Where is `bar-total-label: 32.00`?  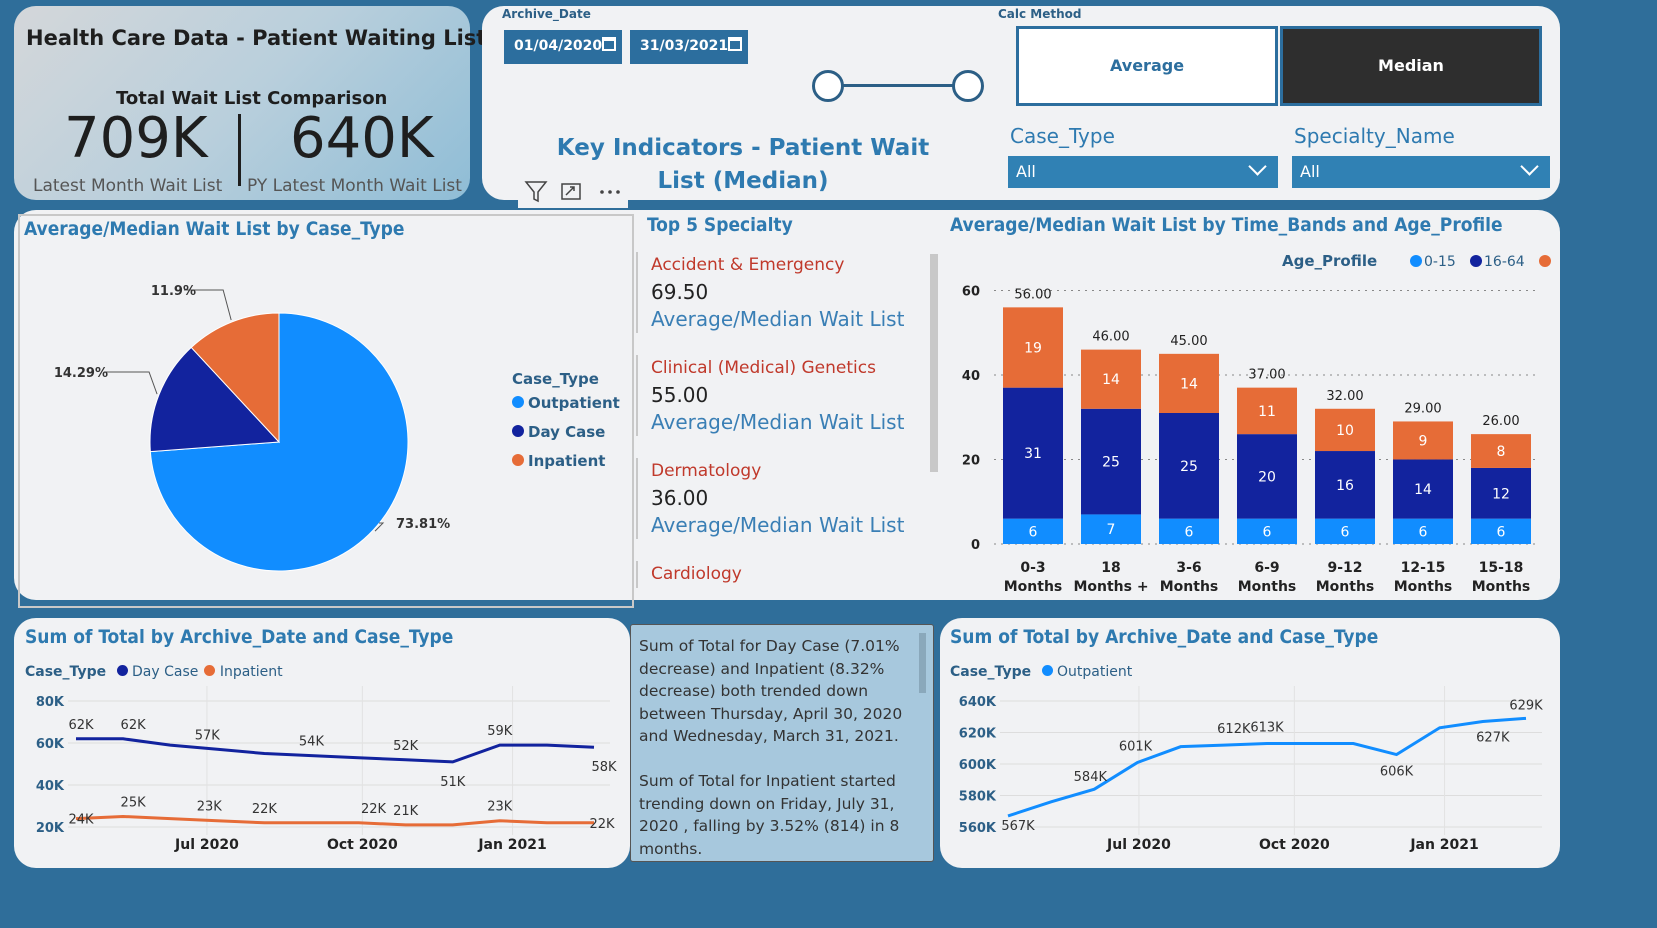 bar-total-label: 32.00 is located at coordinates (1344, 396).